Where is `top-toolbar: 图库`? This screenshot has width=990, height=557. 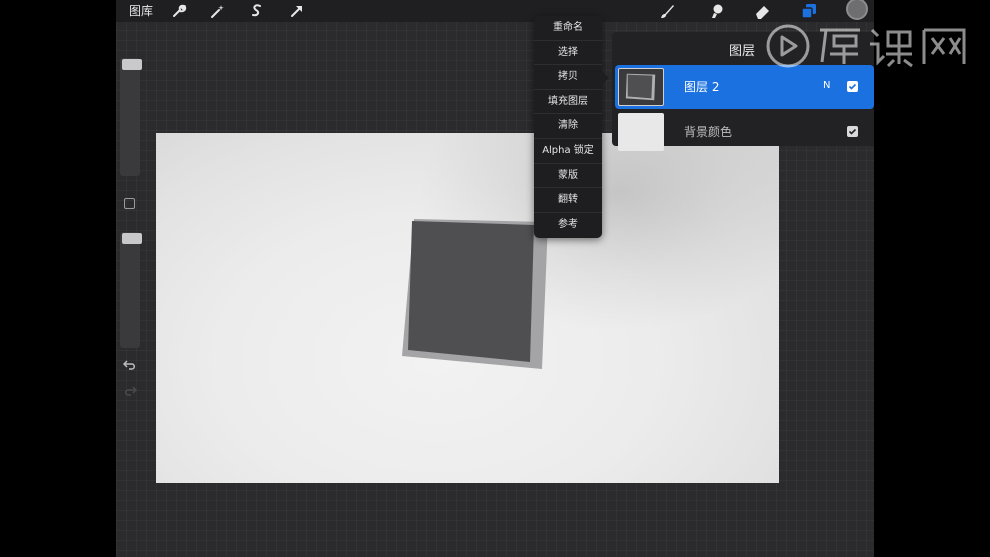
top-toolbar: 图库 is located at coordinates (495, 11).